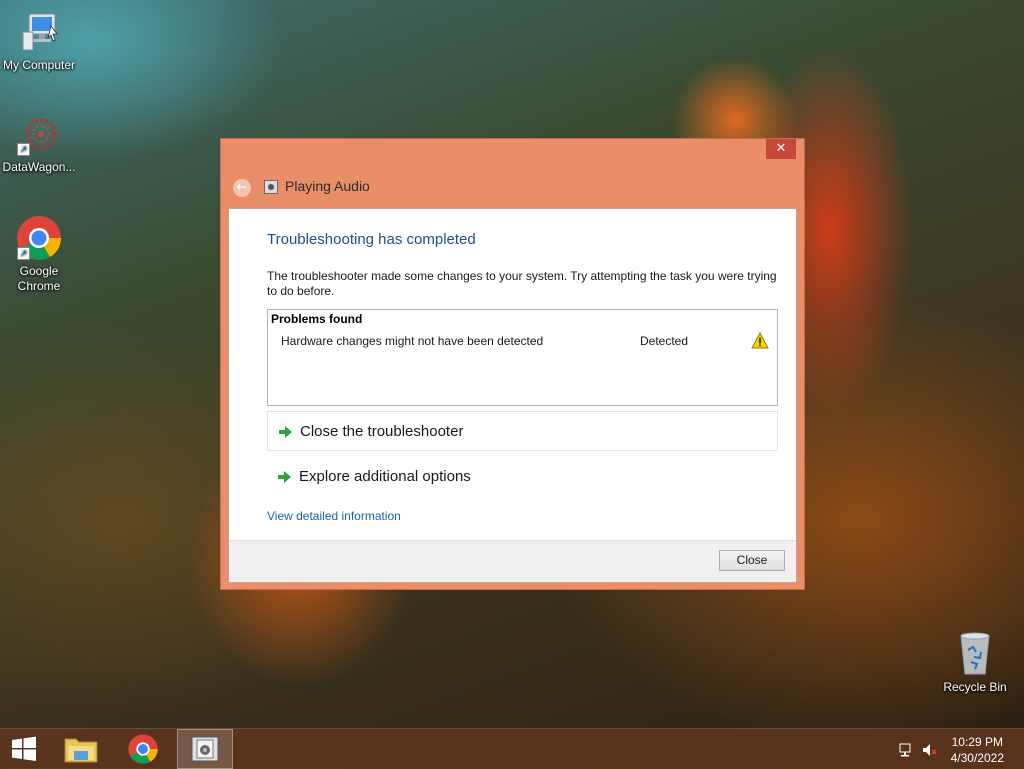 The height and width of the screenshot is (769, 1024). What do you see at coordinates (512, 561) in the screenshot?
I see `dialog-footer: Close` at bounding box center [512, 561].